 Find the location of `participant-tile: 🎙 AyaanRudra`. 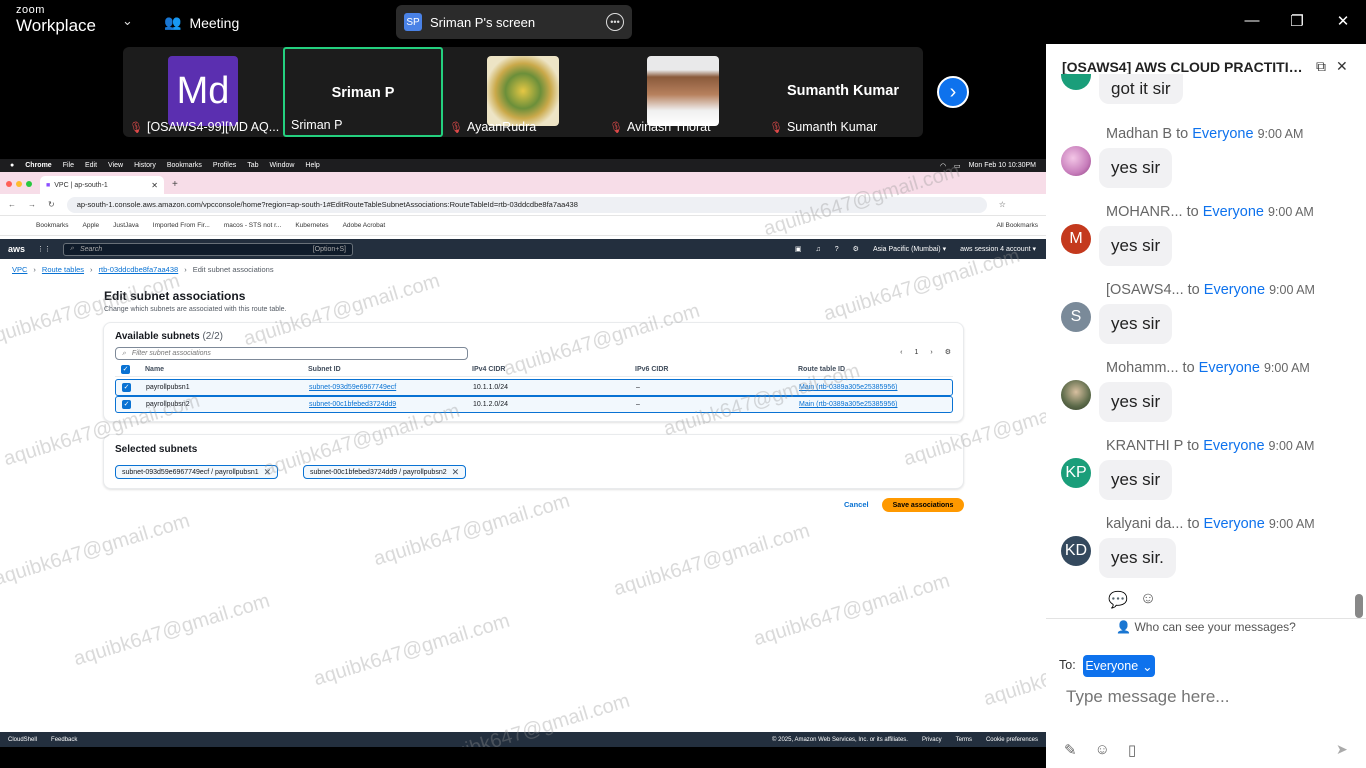

participant-tile: 🎙 AyaanRudra is located at coordinates (523, 92).